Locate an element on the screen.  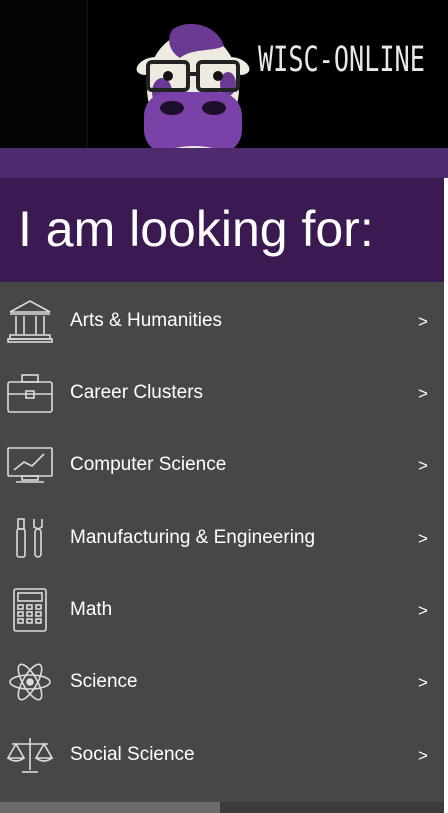
menu-item-label: Science is located at coordinates (104, 681).